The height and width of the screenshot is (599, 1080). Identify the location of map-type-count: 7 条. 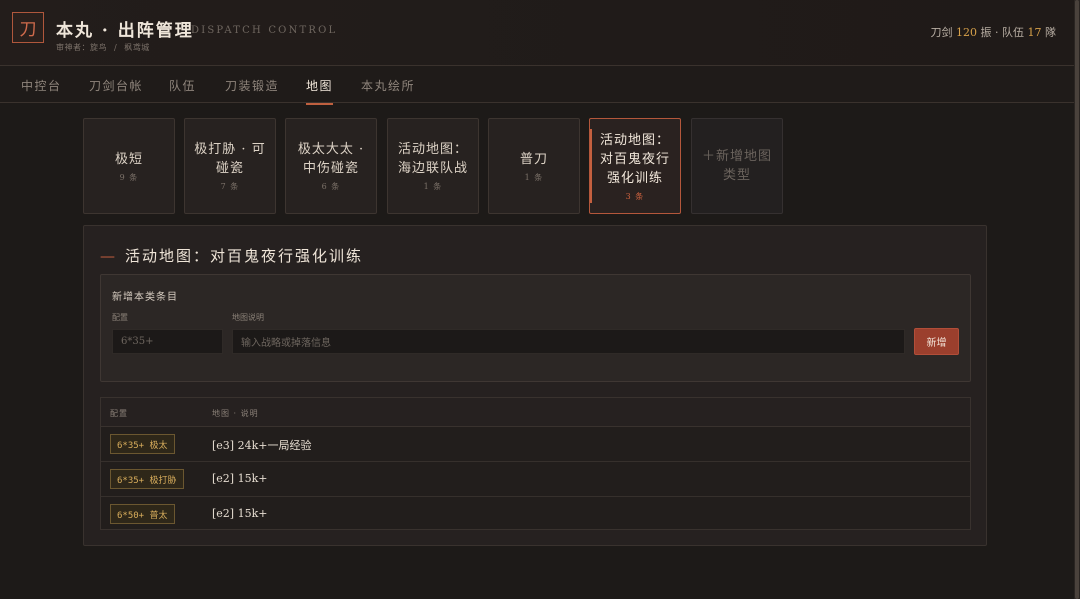
(230, 186).